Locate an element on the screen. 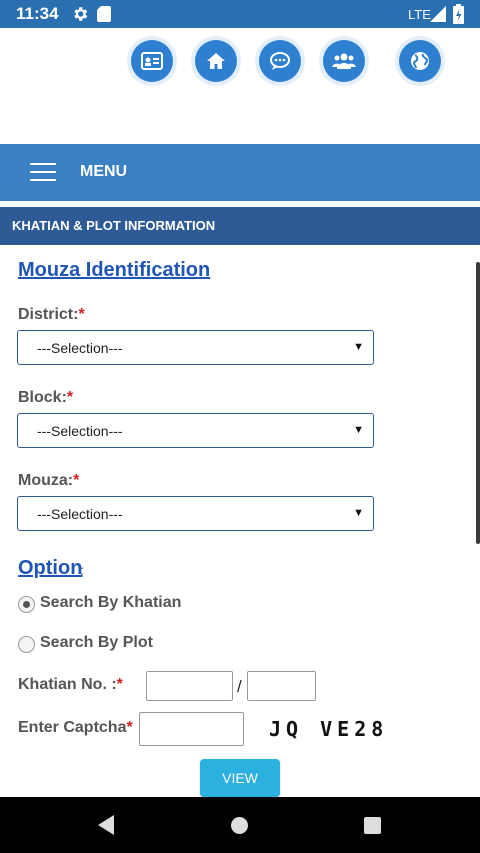 This screenshot has width=480, height=853. chat-button is located at coordinates (280, 61).